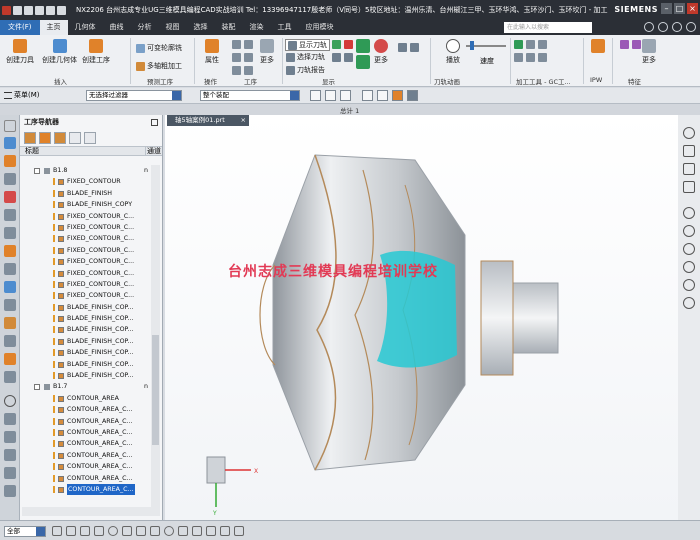  I want to click on maximize-icon: □, so click(679, 8).